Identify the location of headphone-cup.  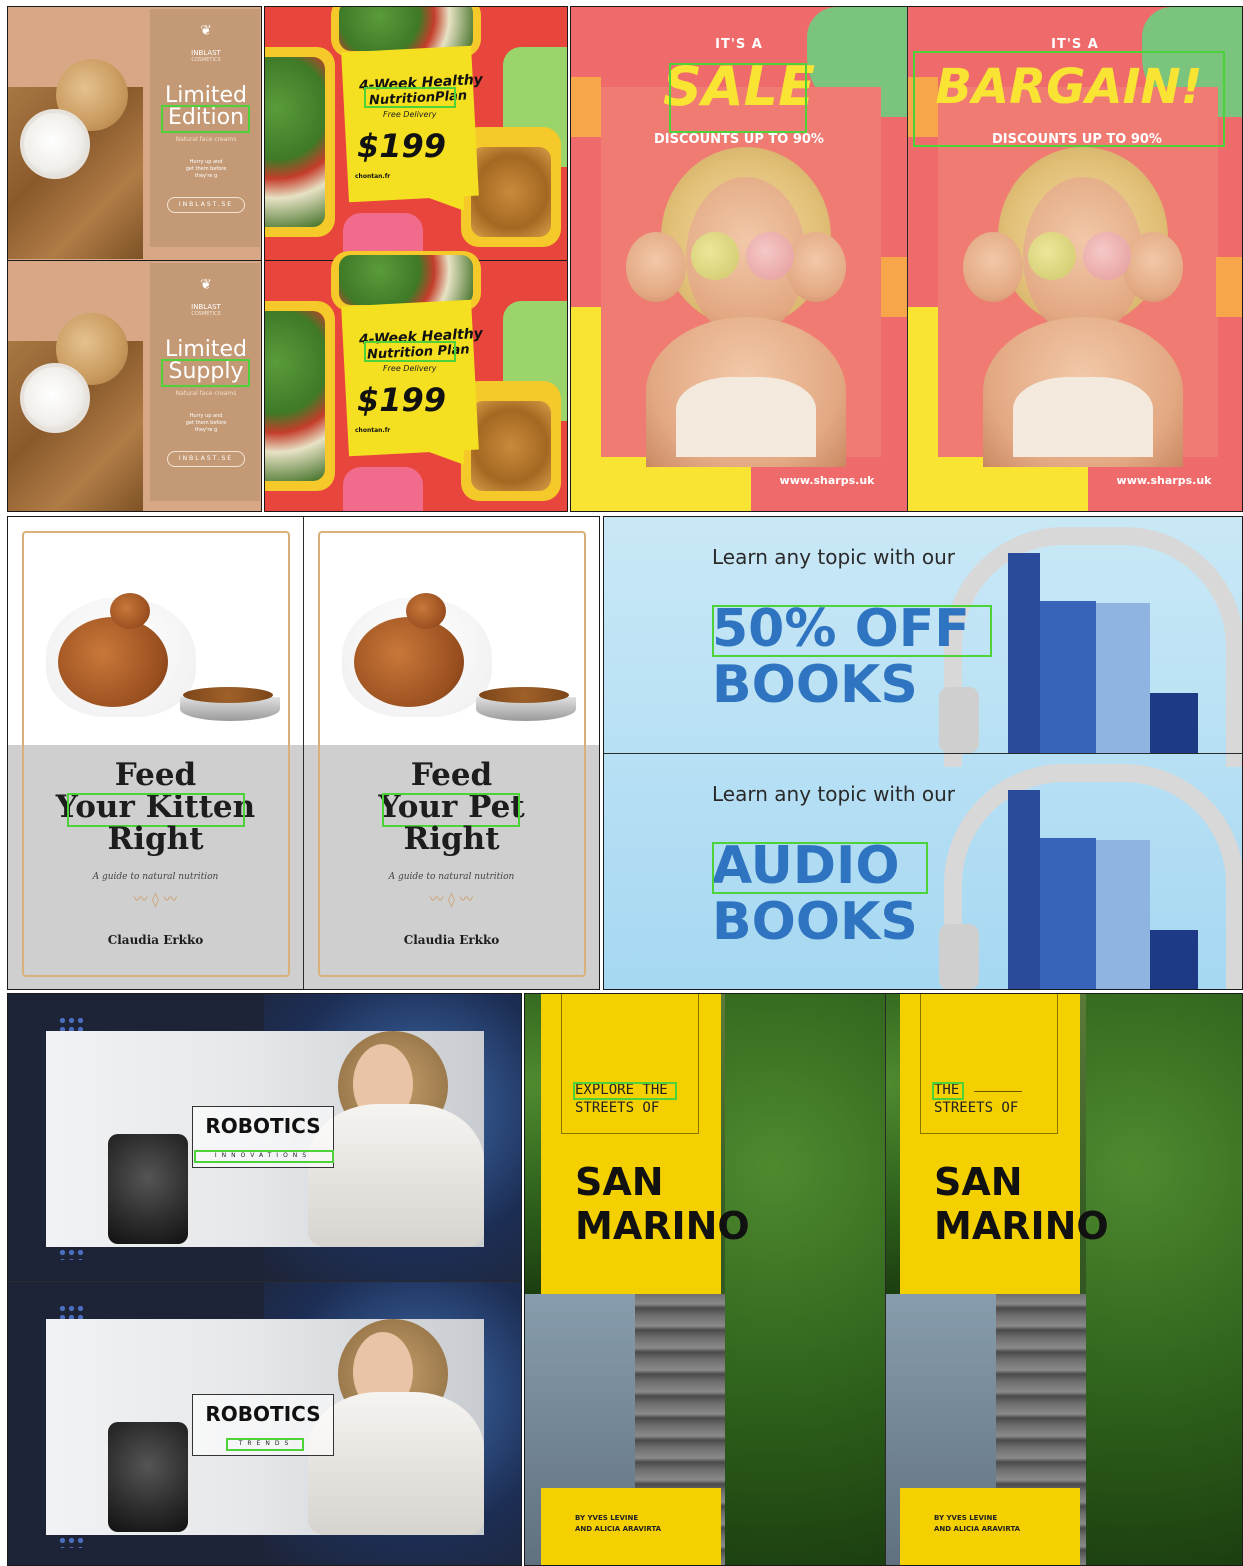
(959, 956).